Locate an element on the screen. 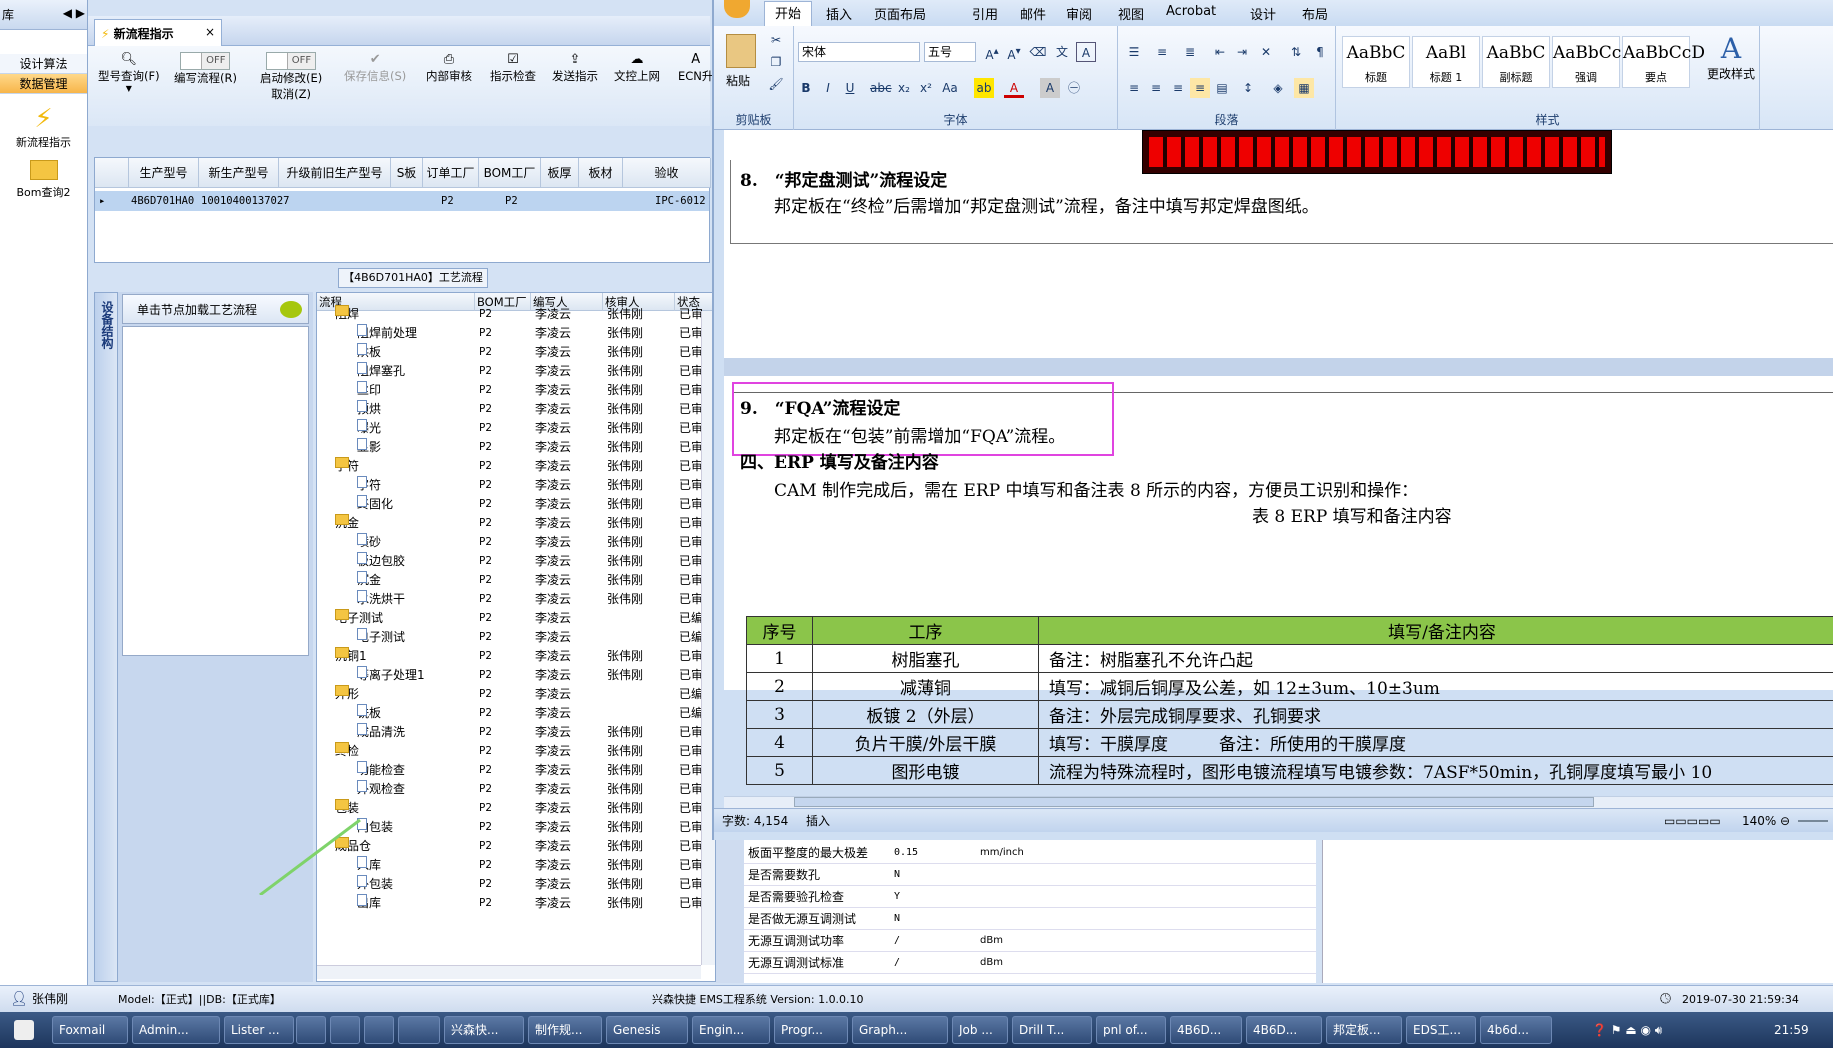 This screenshot has width=1833, height=1048. change-styles-button: A 更改样式 is located at coordinates (1731, 57).